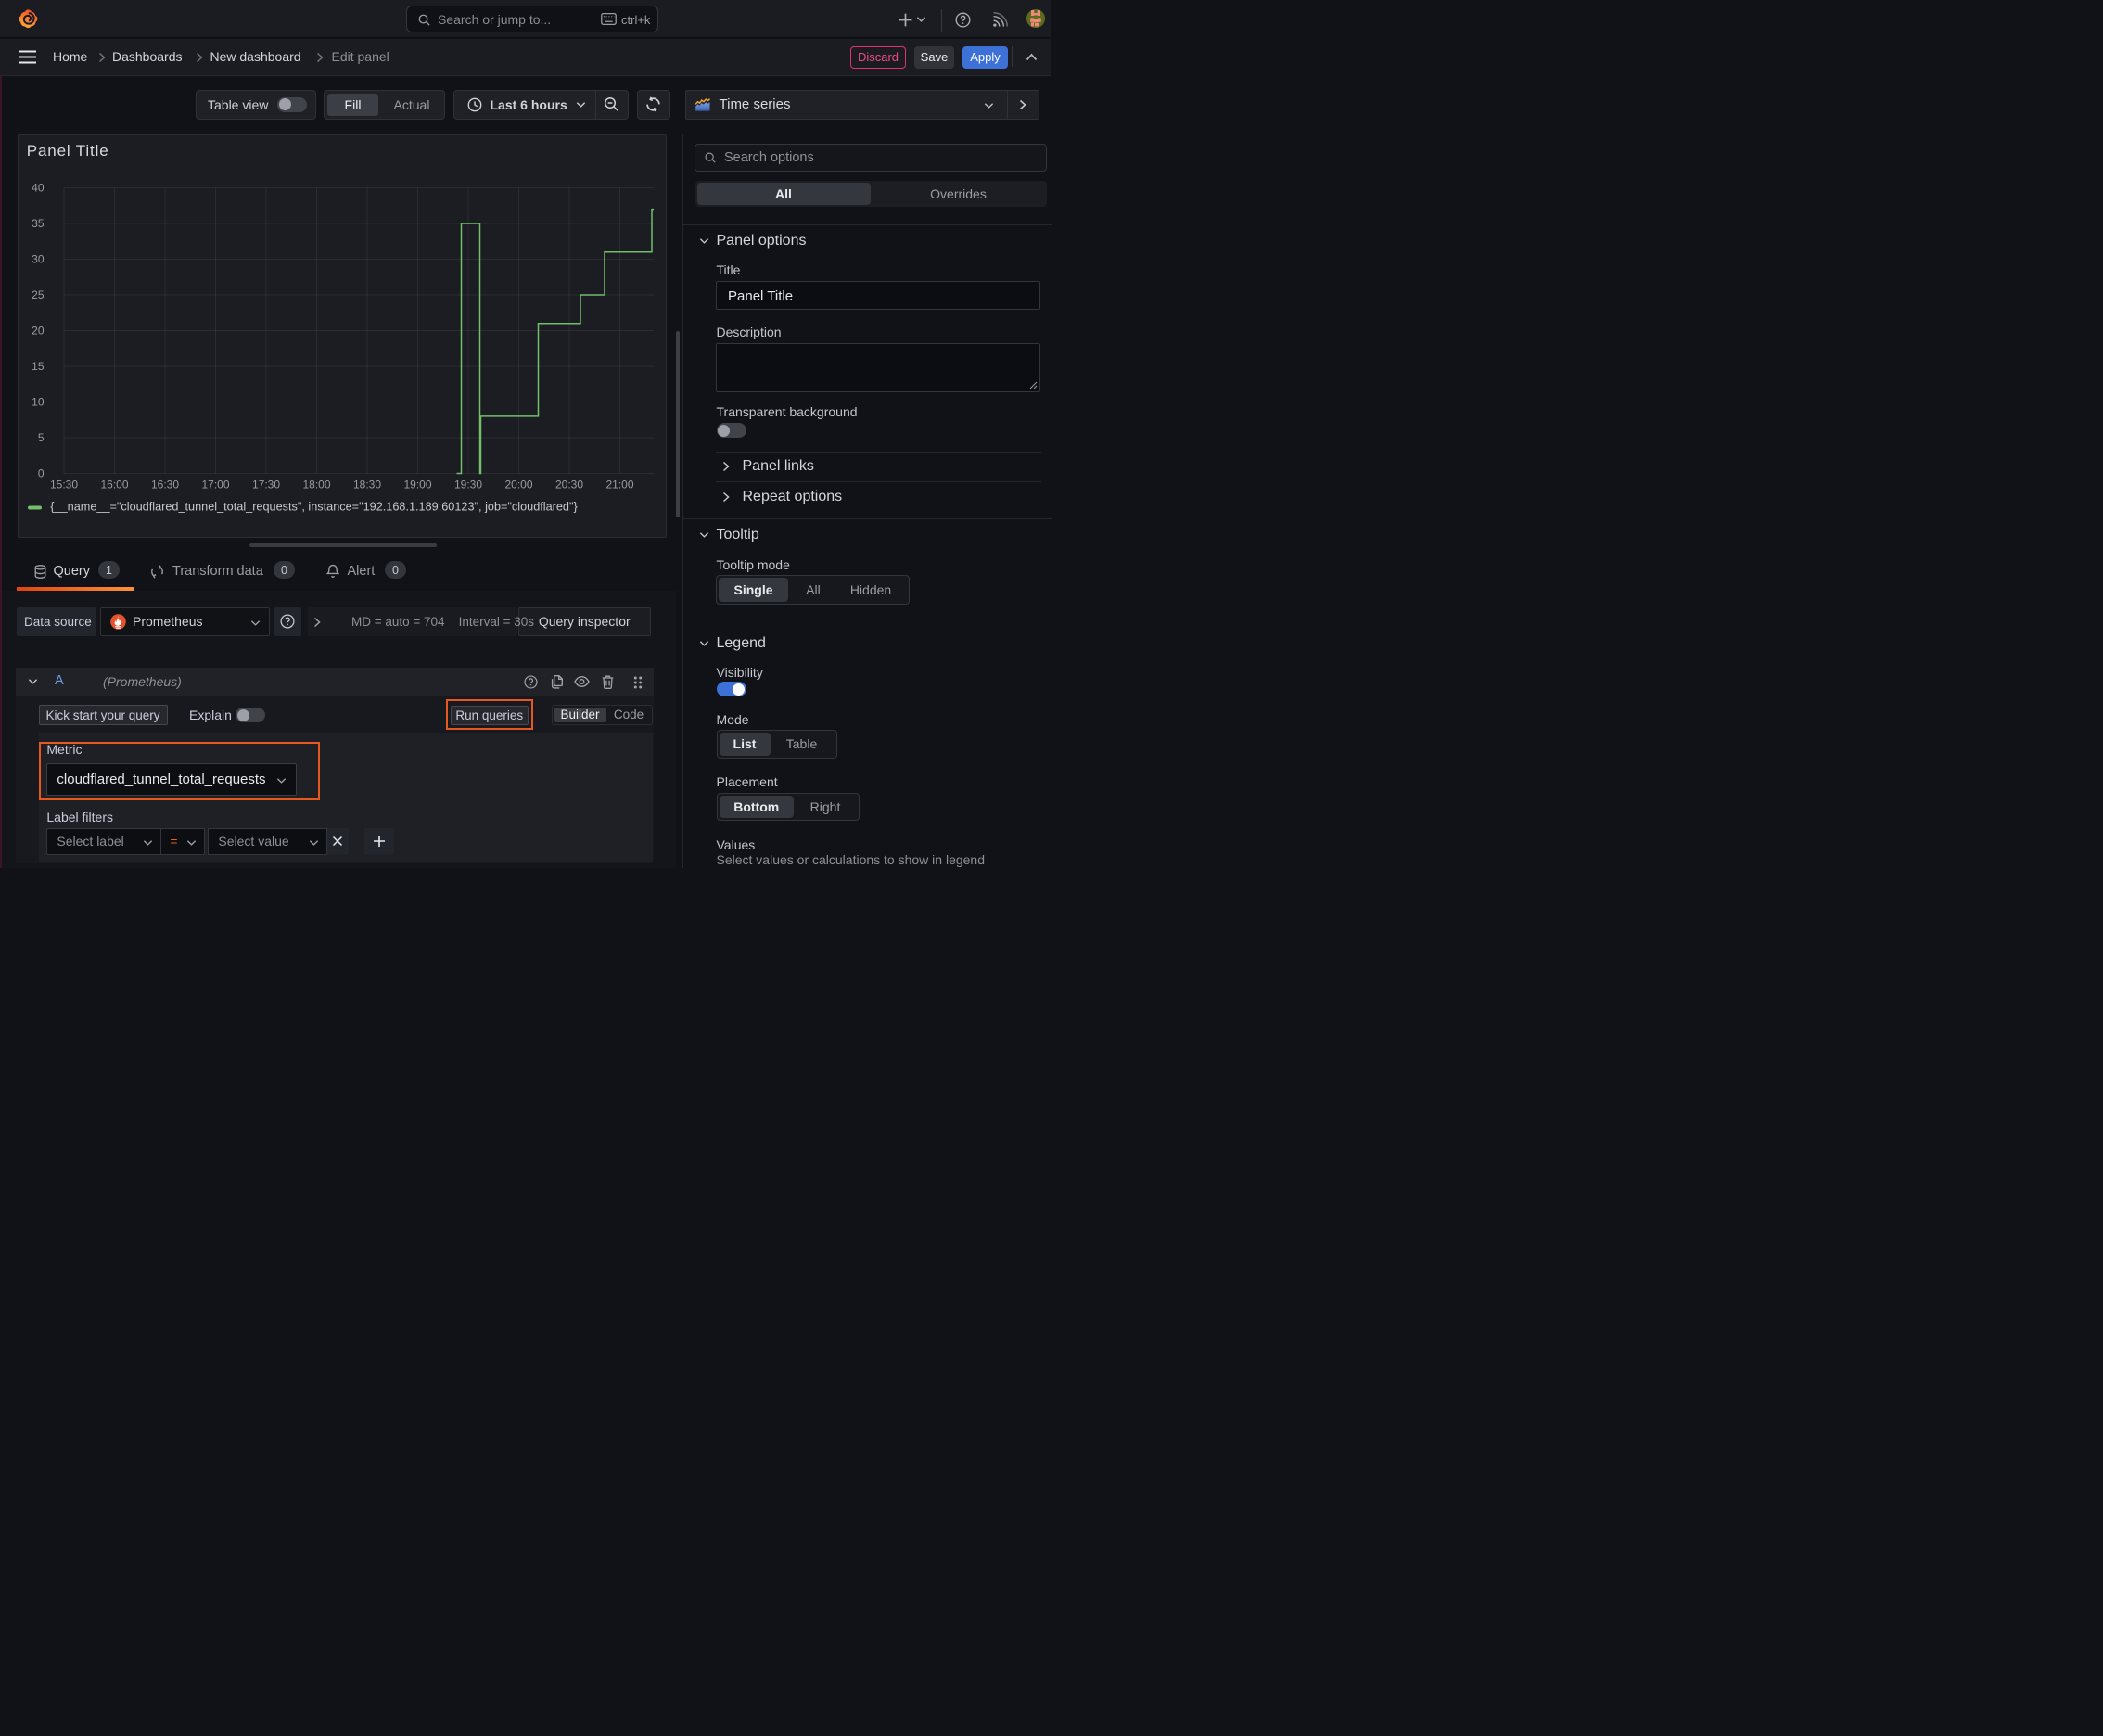 The image size is (2103, 1736). What do you see at coordinates (40, 472) in the screenshot?
I see `svg-text: 0` at bounding box center [40, 472].